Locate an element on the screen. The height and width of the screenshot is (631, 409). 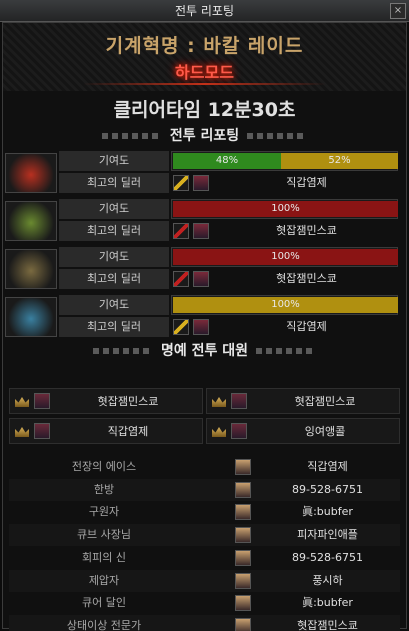
contribution-segment: 52% is located at coordinates (339, 161).